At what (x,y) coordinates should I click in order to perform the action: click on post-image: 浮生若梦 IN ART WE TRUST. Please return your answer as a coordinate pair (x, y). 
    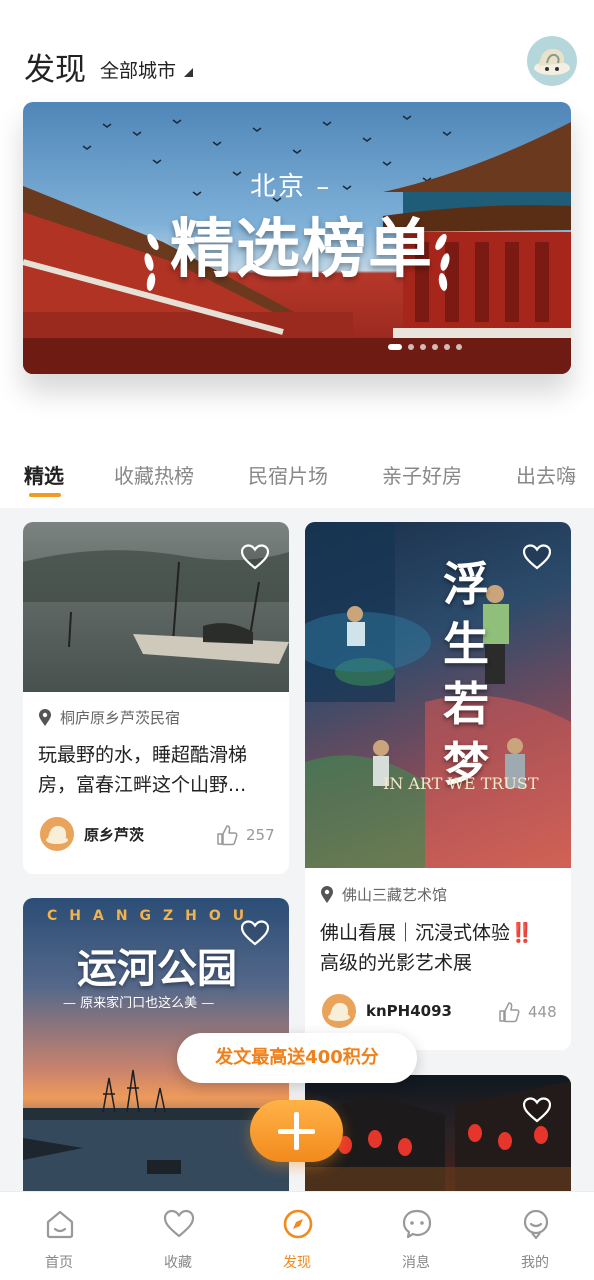
    Looking at the image, I should click on (438, 695).